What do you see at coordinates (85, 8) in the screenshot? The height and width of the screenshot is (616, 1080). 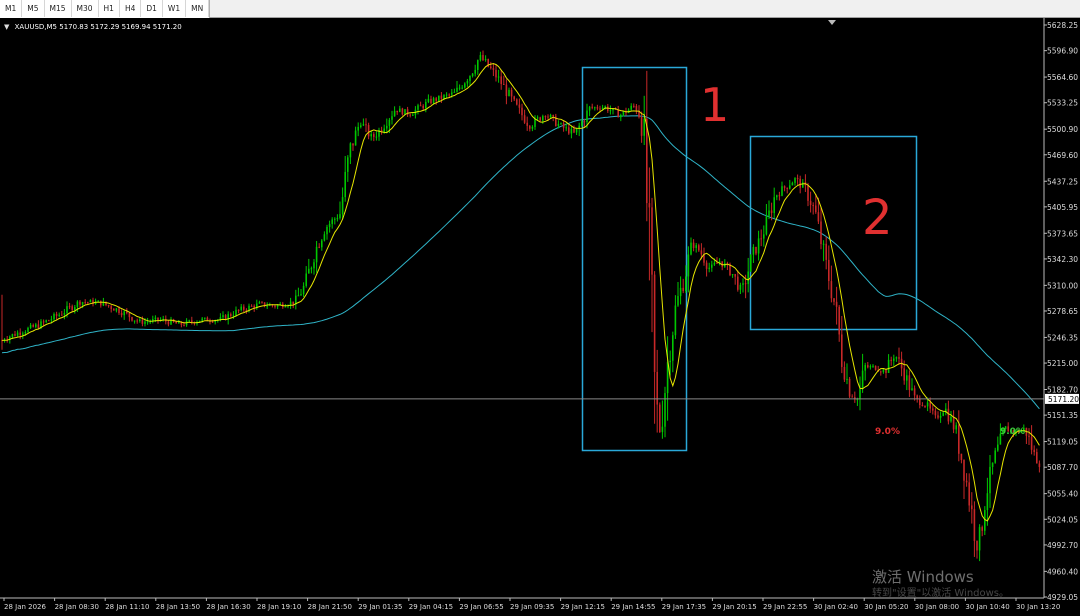 I see `timeframe-button-m30: M30` at bounding box center [85, 8].